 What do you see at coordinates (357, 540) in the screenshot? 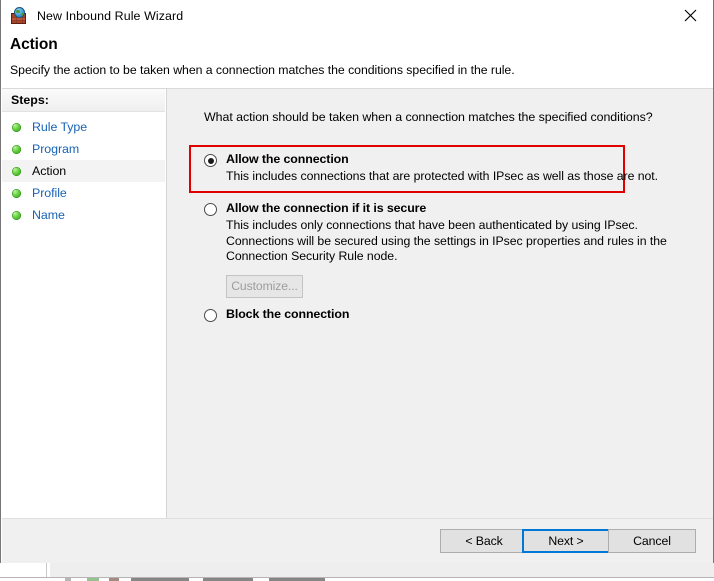
I see `wizard-footer: < Back Next > Cancel` at bounding box center [357, 540].